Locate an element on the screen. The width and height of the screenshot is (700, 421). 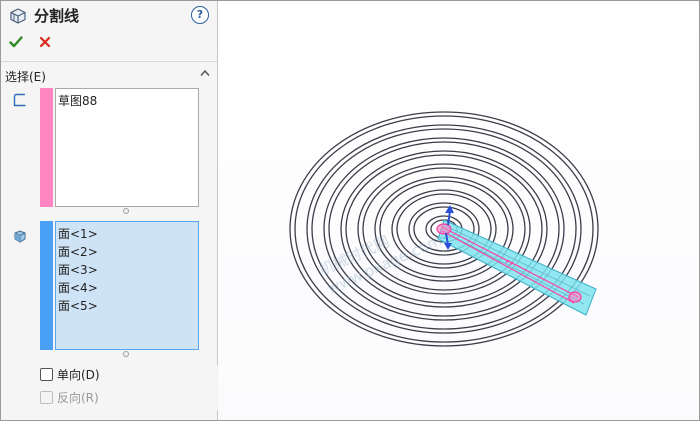
face-color-bar is located at coordinates (46, 285).